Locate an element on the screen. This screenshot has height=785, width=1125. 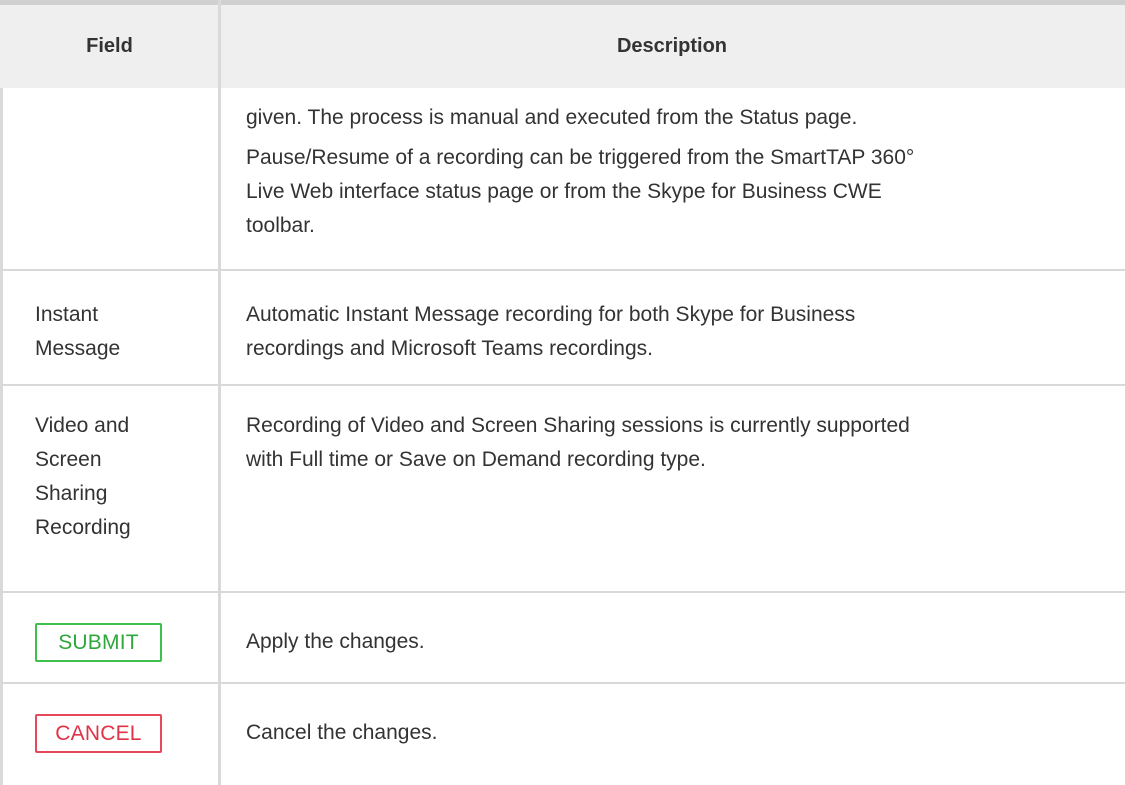
column-divider is located at coordinates (219, 392).